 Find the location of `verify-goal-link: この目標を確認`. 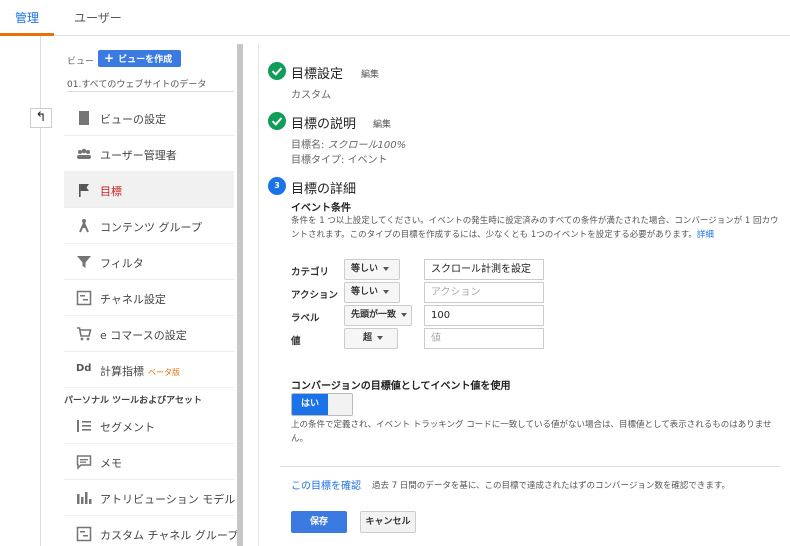

verify-goal-link: この目標を確認 is located at coordinates (326, 484).